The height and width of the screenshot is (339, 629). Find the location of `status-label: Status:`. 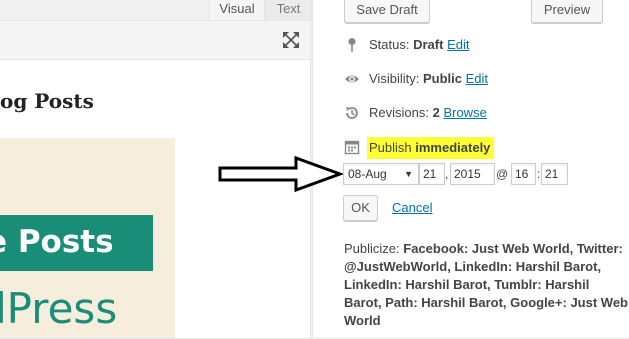

status-label: Status: is located at coordinates (389, 44).